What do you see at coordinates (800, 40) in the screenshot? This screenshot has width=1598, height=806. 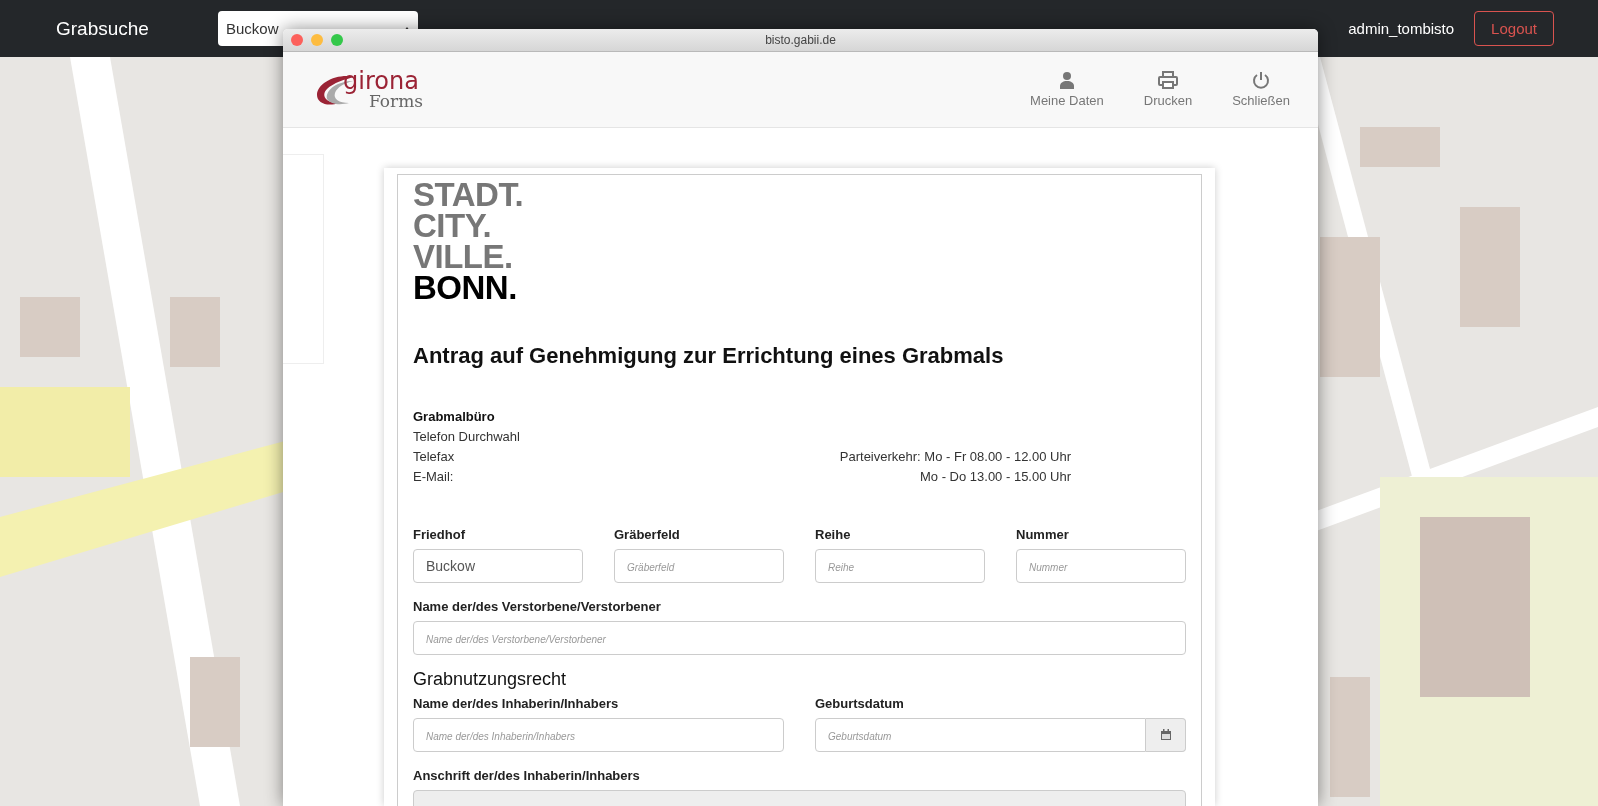 I see `window-title: bisto.gabii.de` at bounding box center [800, 40].